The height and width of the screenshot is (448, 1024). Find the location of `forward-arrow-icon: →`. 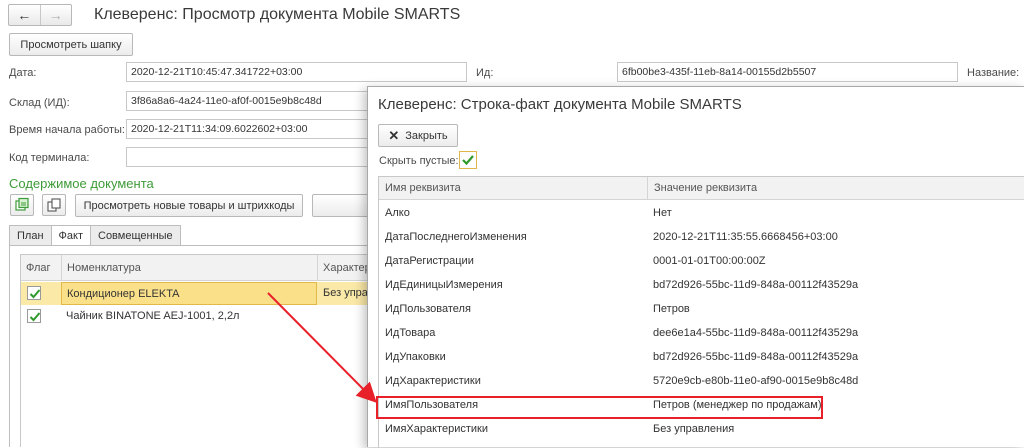

forward-arrow-icon: → is located at coordinates (55, 15).